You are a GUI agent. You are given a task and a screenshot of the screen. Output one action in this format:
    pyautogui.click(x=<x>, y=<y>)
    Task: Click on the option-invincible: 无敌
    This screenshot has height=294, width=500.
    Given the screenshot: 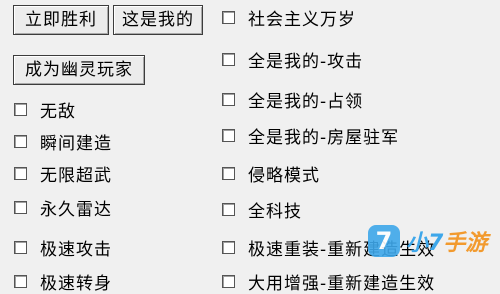 What is the action you would take?
    pyautogui.click(x=45, y=109)
    